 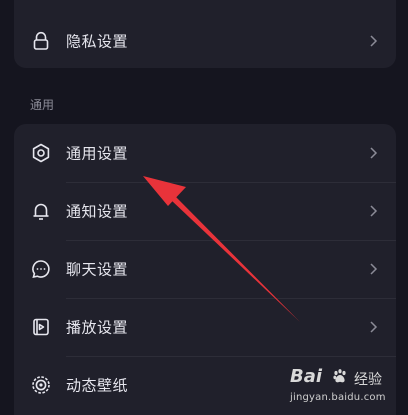 What do you see at coordinates (41, 41) in the screenshot?
I see `lock-icon` at bounding box center [41, 41].